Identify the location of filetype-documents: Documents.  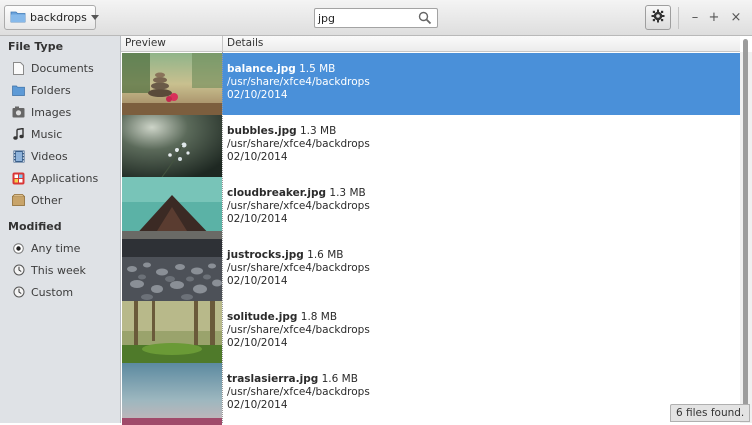
(53, 68).